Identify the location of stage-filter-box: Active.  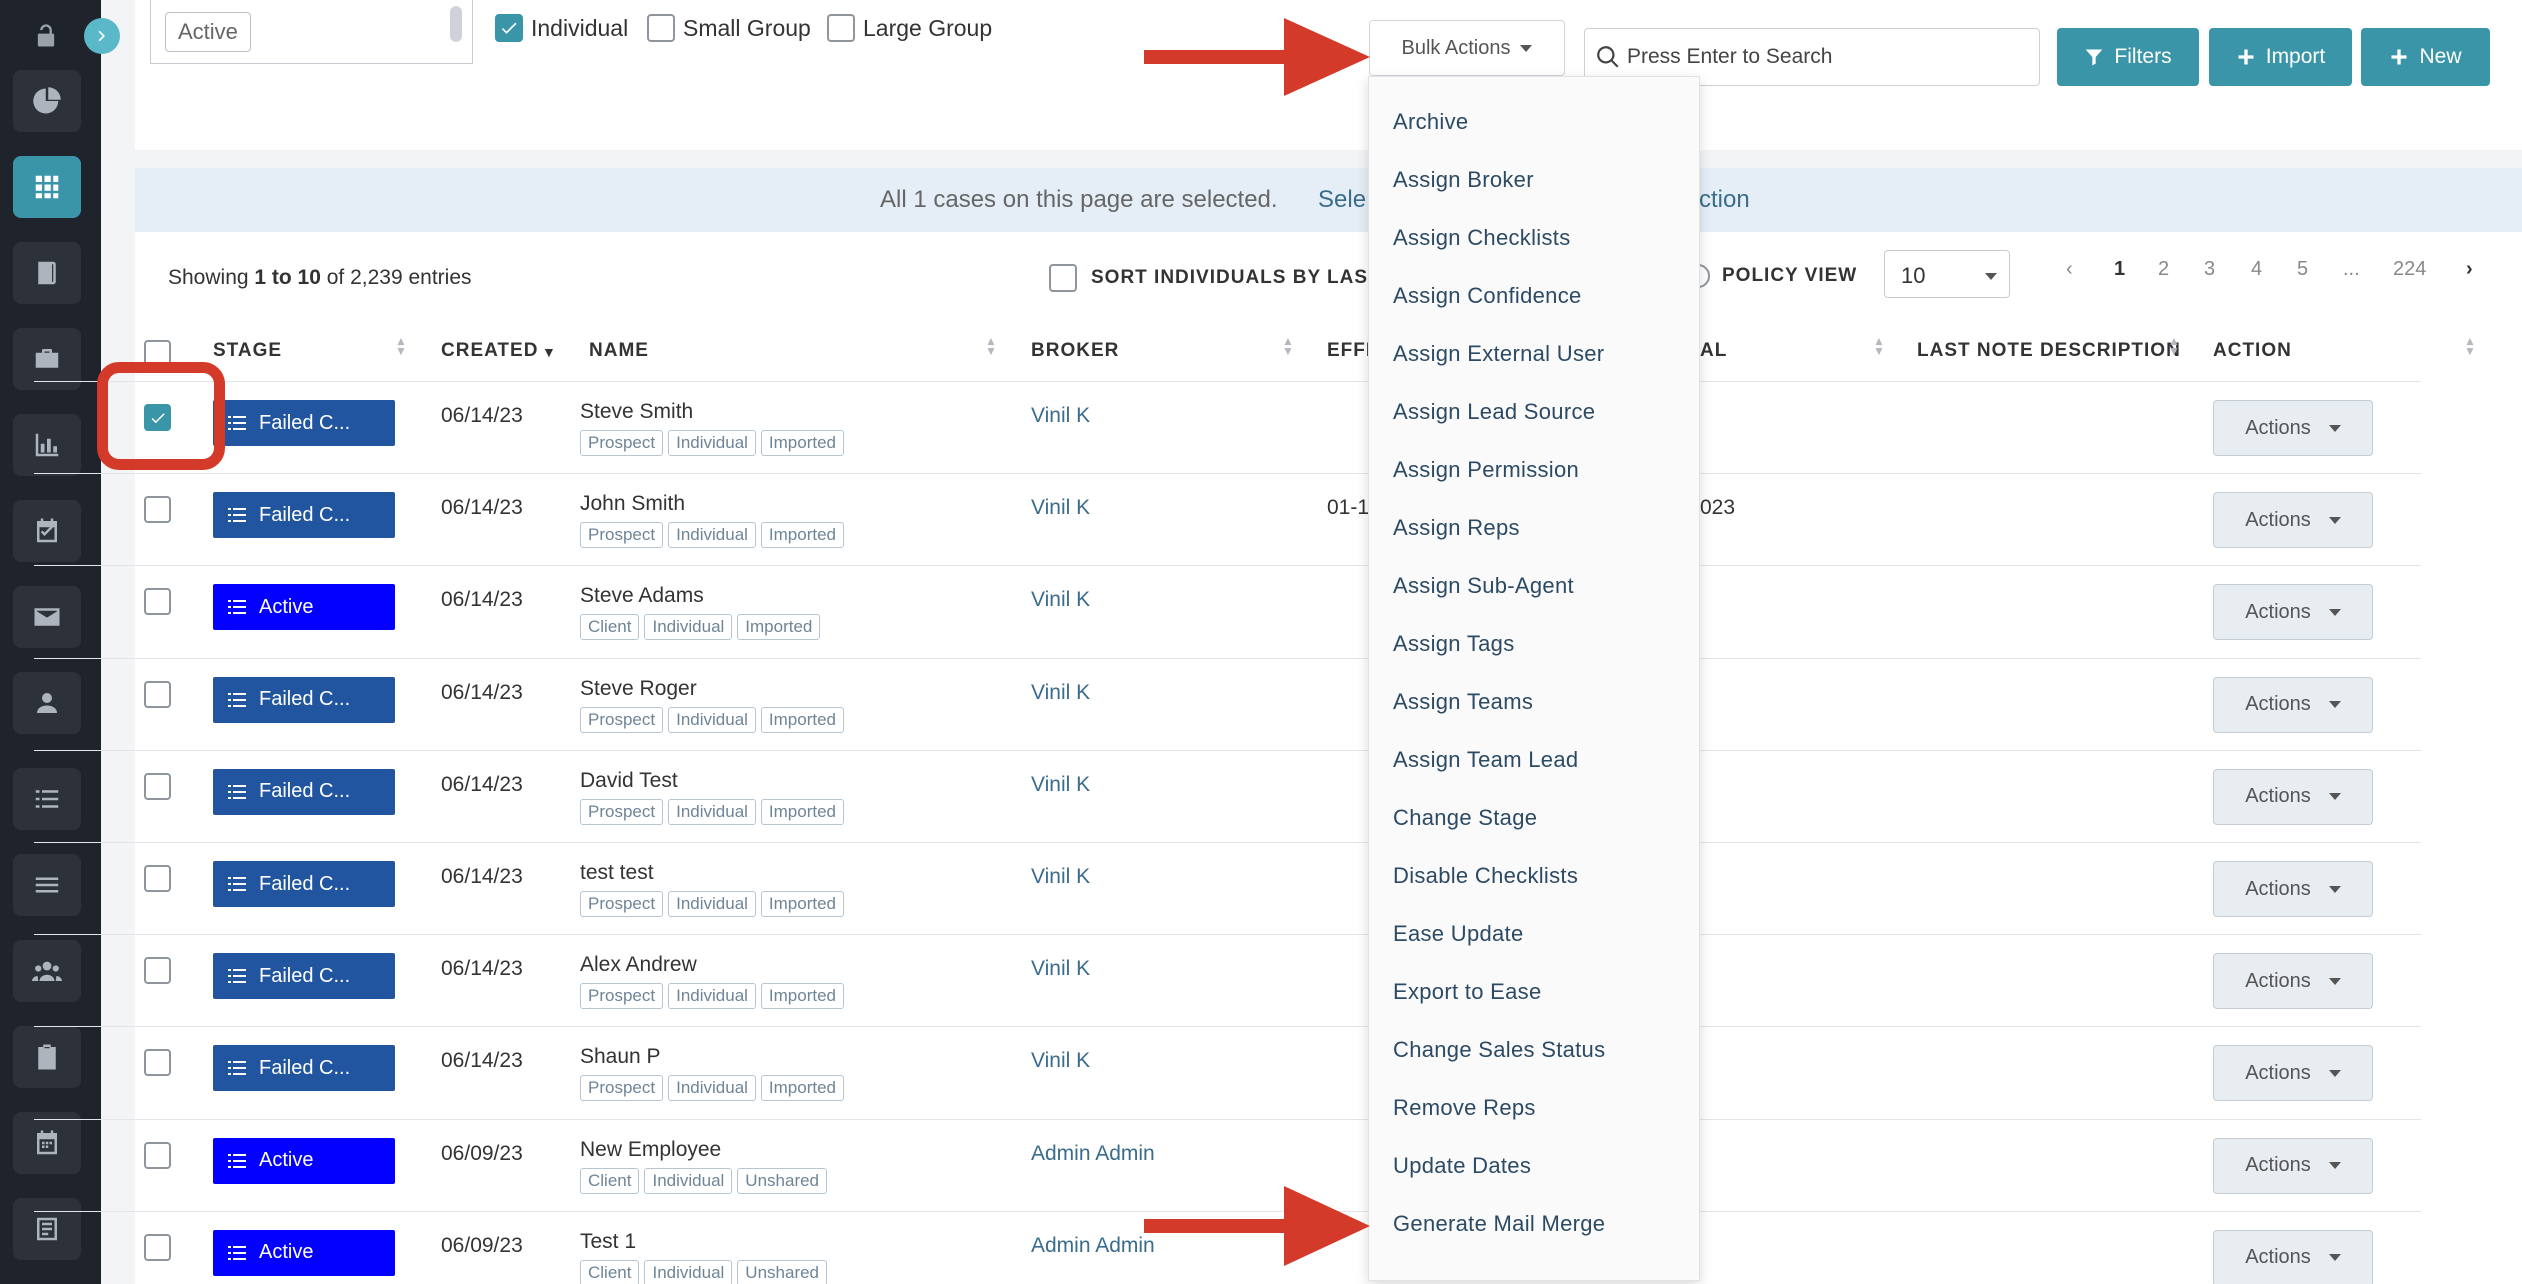
(311, 32).